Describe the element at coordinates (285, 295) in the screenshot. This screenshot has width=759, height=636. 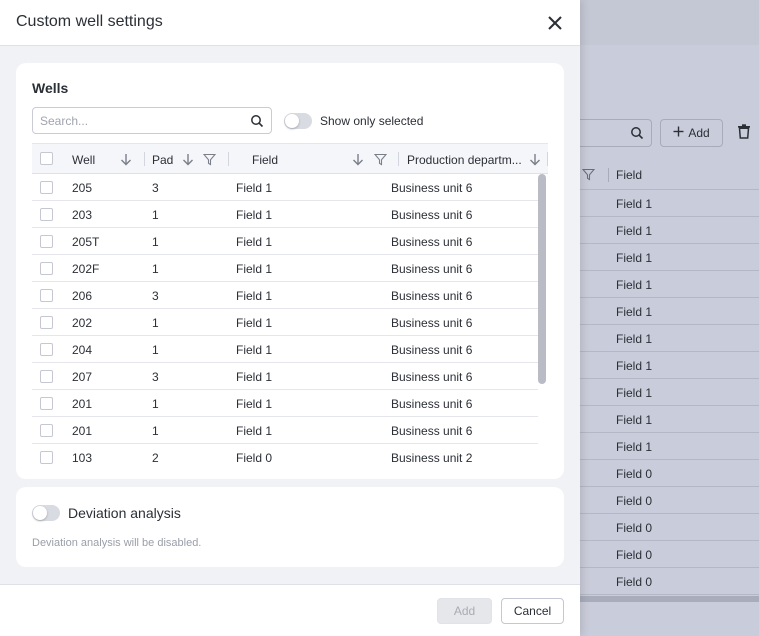
I see `table-row: 206 3 Field 1 Business unit 6` at that location.